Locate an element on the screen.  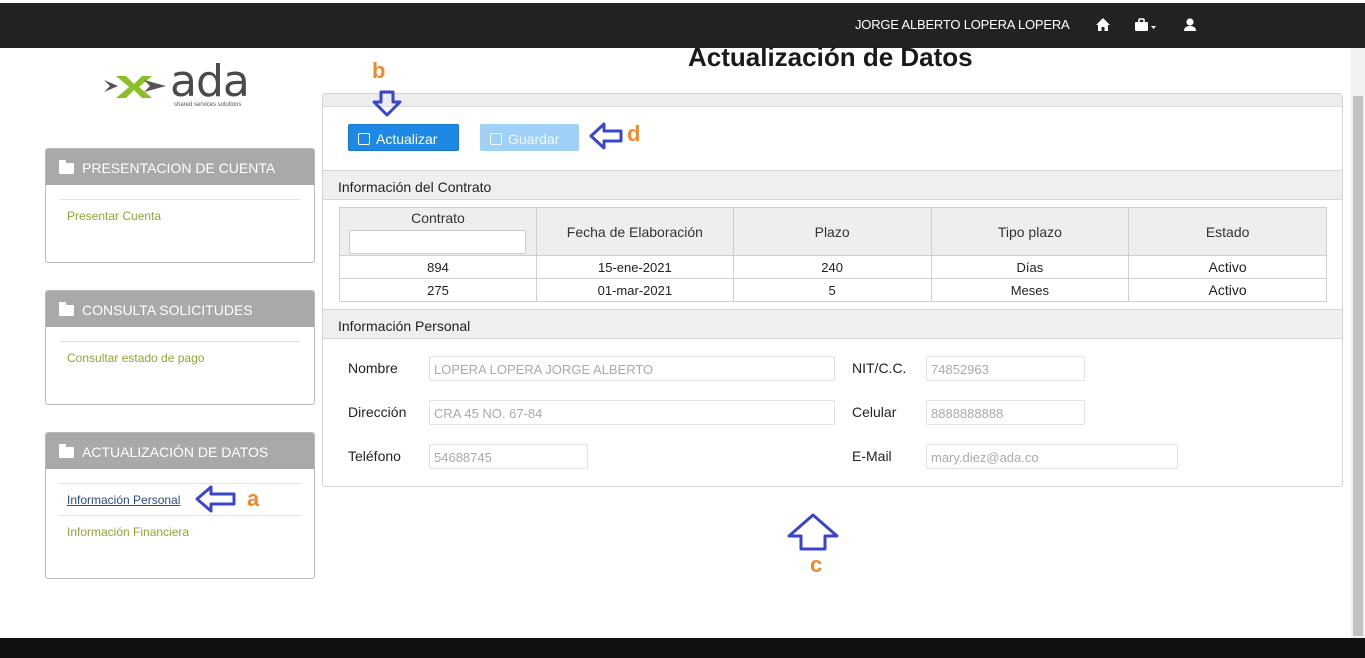
annotation-b: b is located at coordinates (379, 70).